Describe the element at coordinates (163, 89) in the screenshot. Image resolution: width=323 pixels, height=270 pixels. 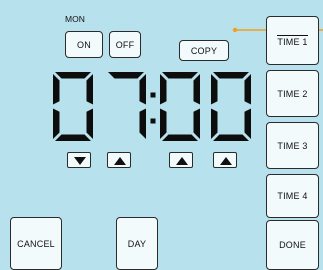
I see `digit-3-segment-f` at that location.